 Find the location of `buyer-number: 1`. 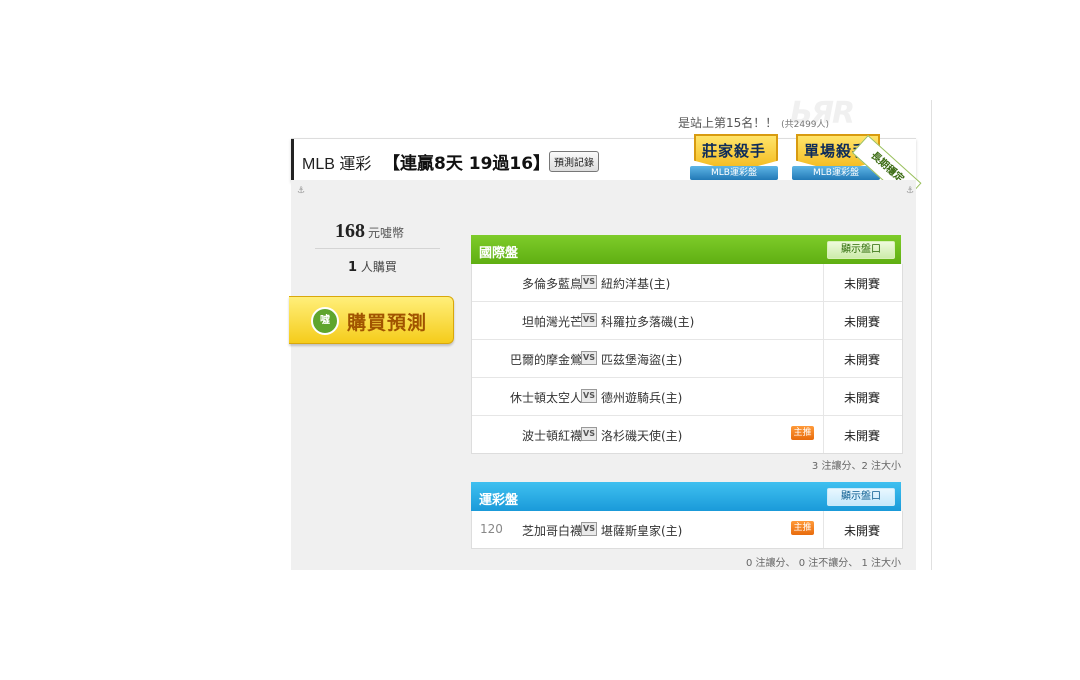

buyer-number: 1 is located at coordinates (353, 267).